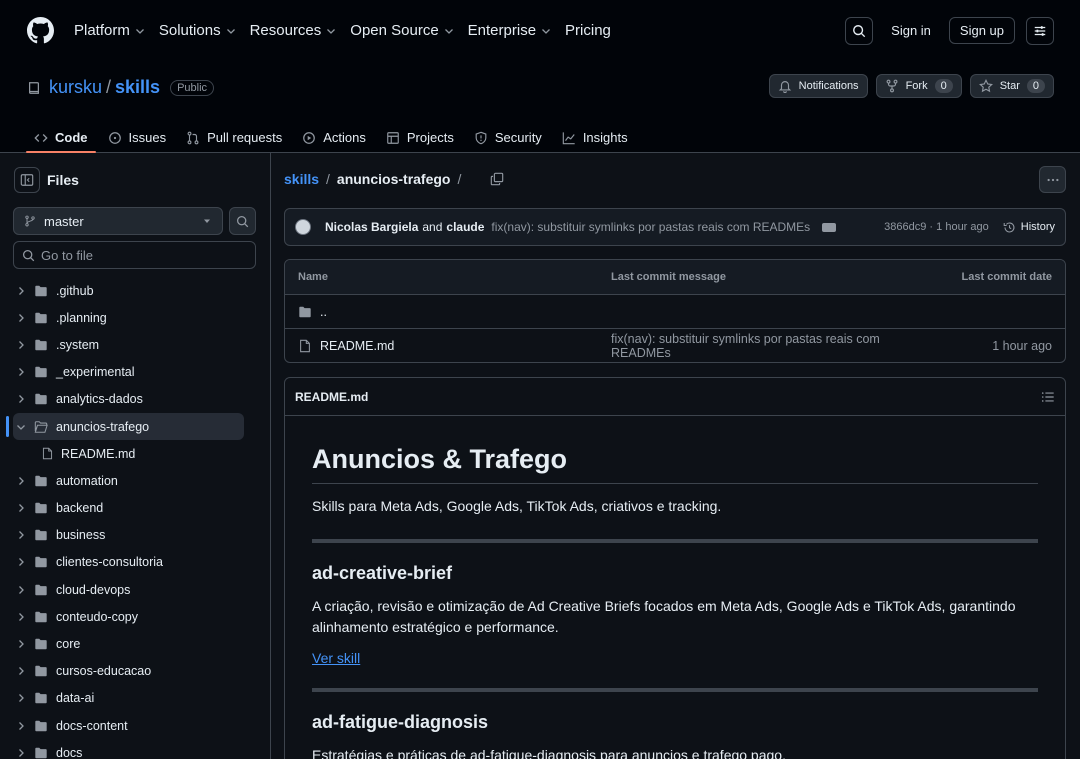 The height and width of the screenshot is (759, 1080). I want to click on search-icon, so click(859, 30).